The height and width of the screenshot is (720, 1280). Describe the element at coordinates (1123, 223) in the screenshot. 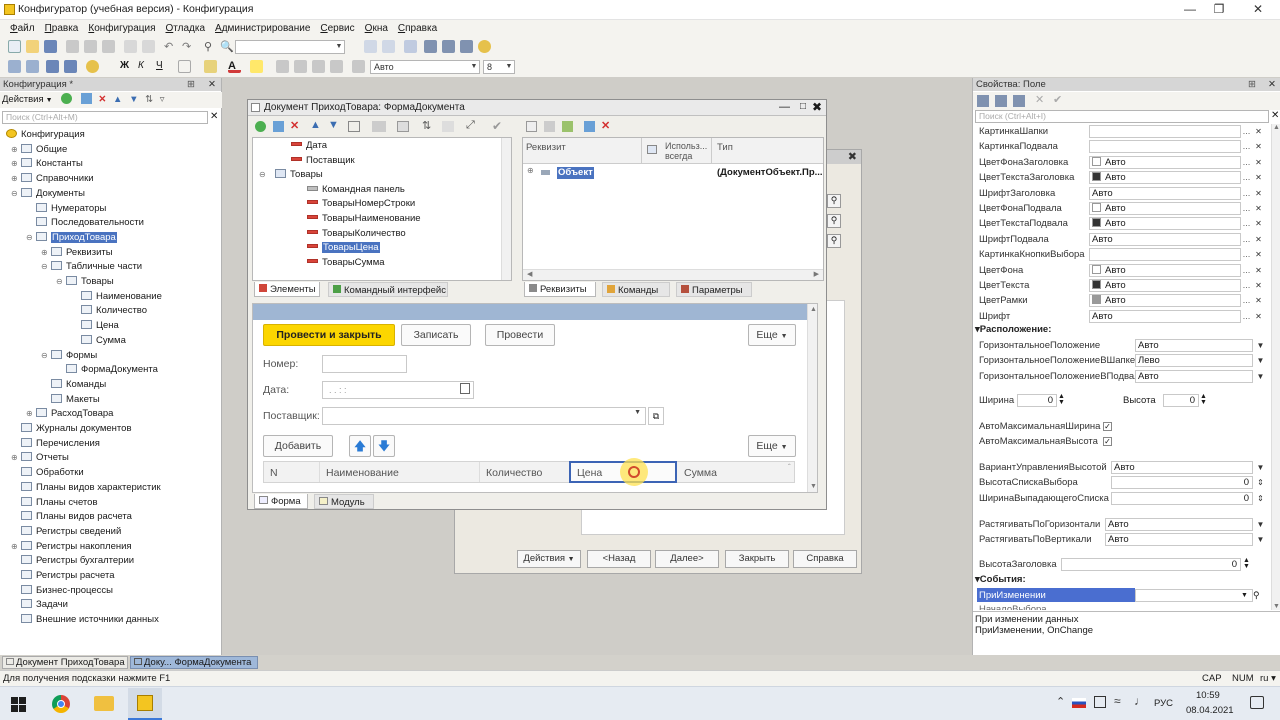

I see `property-row: ЦветТекстаПодвала Авто… ✕` at that location.